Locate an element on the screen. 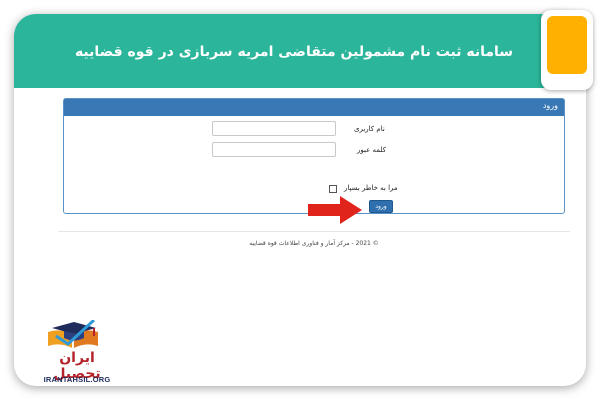  right-arrow-icon is located at coordinates (335, 210).